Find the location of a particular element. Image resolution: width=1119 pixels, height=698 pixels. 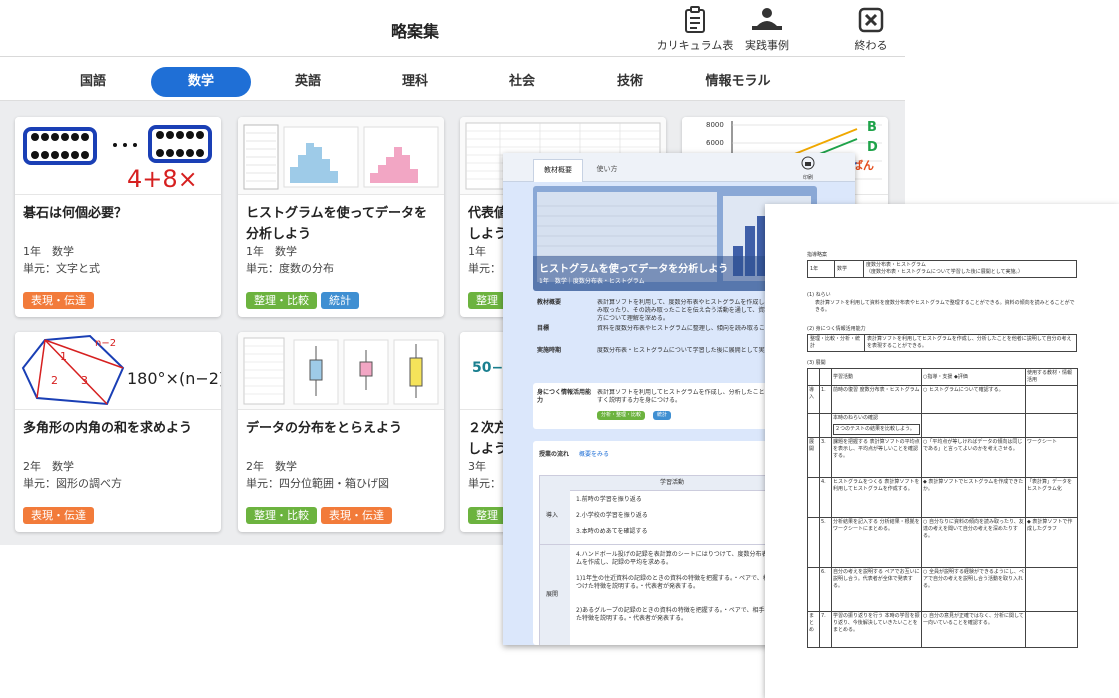

tab-english: 英語 is located at coordinates (308, 82).